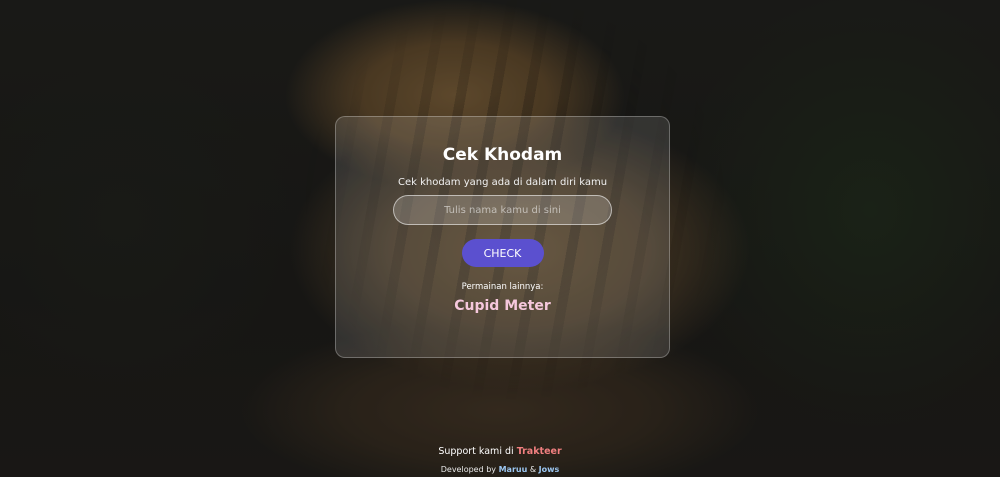 The image size is (1000, 477). Describe the element at coordinates (539, 451) in the screenshot. I see `trakteer-link: Trakteer` at that location.